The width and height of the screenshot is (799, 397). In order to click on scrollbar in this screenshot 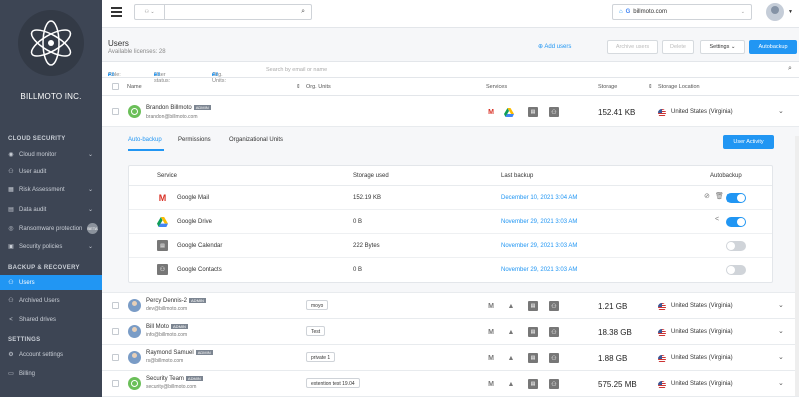, I will do `click(797, 266)`.